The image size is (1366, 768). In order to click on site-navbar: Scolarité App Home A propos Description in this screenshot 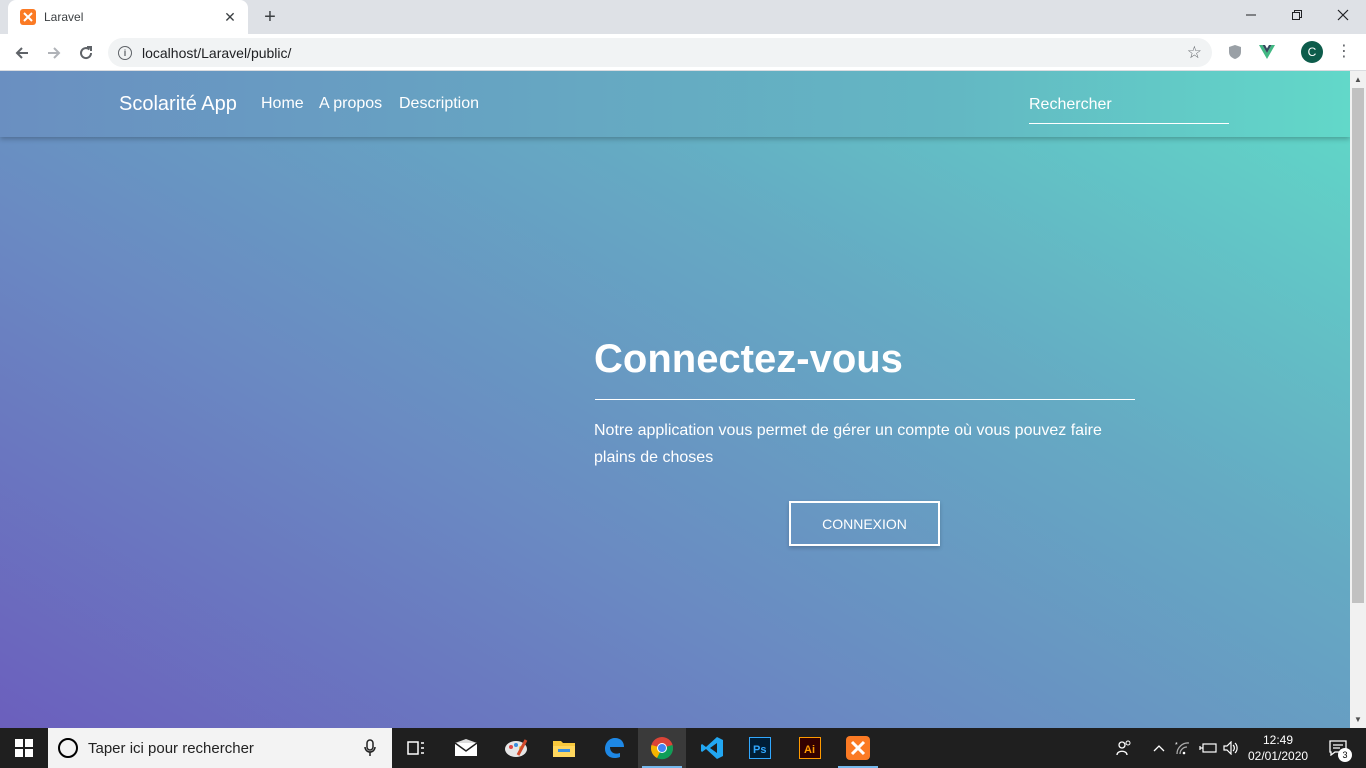, I will do `click(675, 104)`.